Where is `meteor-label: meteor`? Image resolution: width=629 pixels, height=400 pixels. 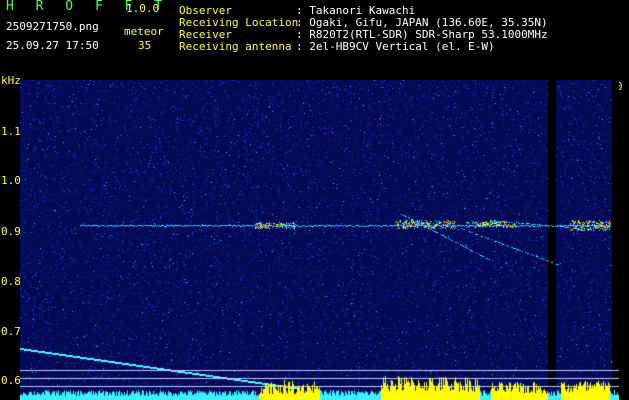 meteor-label: meteor is located at coordinates (144, 31).